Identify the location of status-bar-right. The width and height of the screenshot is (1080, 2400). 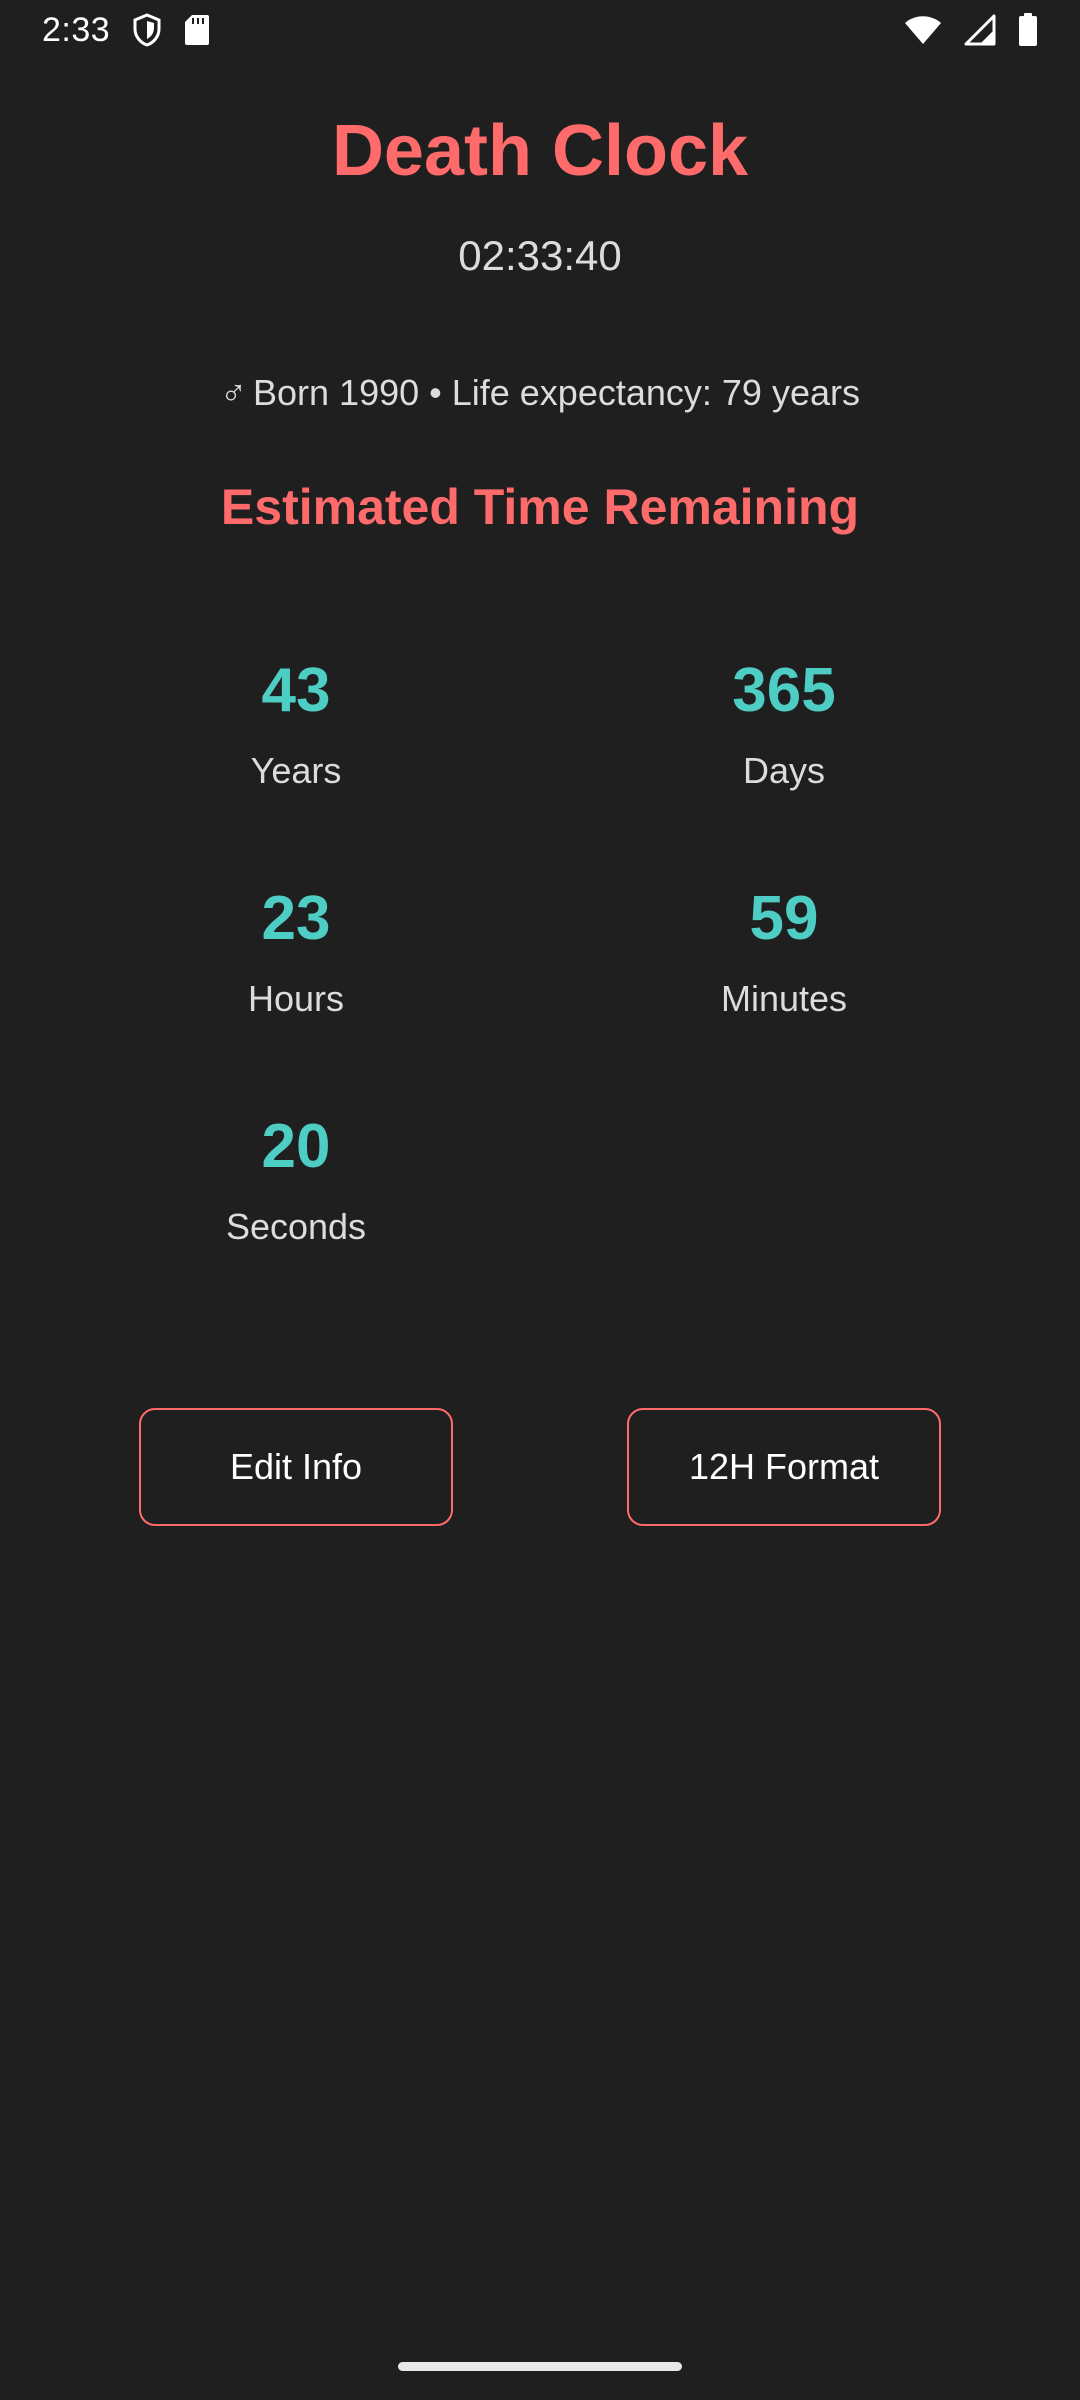
(971, 30).